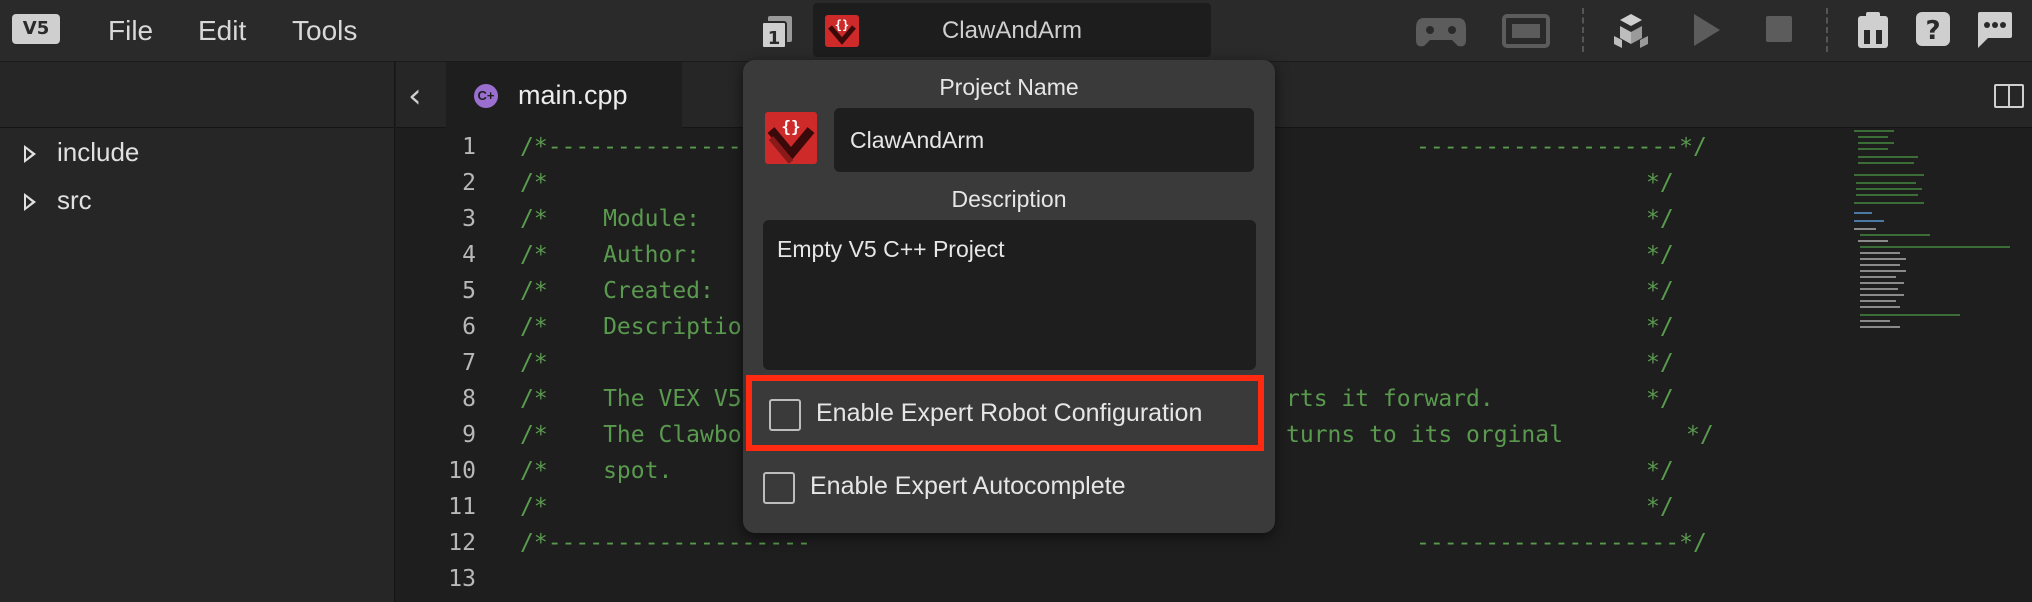 This screenshot has width=2032, height=602. I want to click on vexcode-logo: V5, so click(36, 29).